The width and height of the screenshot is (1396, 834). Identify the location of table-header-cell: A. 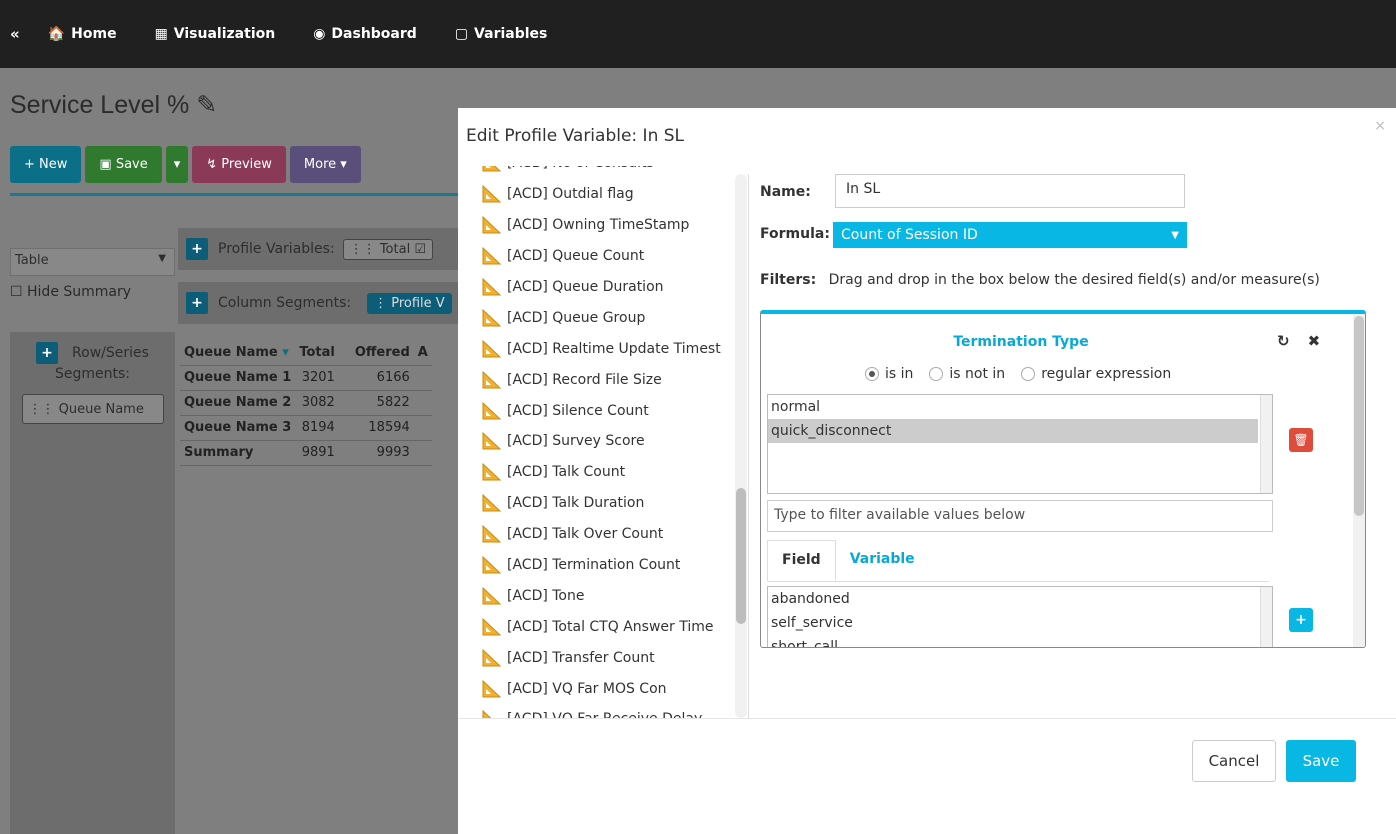
(422, 353).